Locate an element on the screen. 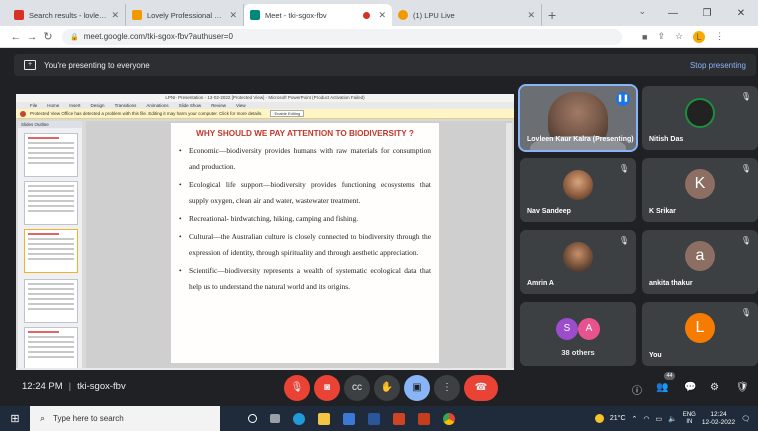 Image resolution: width=758 pixels, height=431 pixels. others-count: 38 others is located at coordinates (578, 352).